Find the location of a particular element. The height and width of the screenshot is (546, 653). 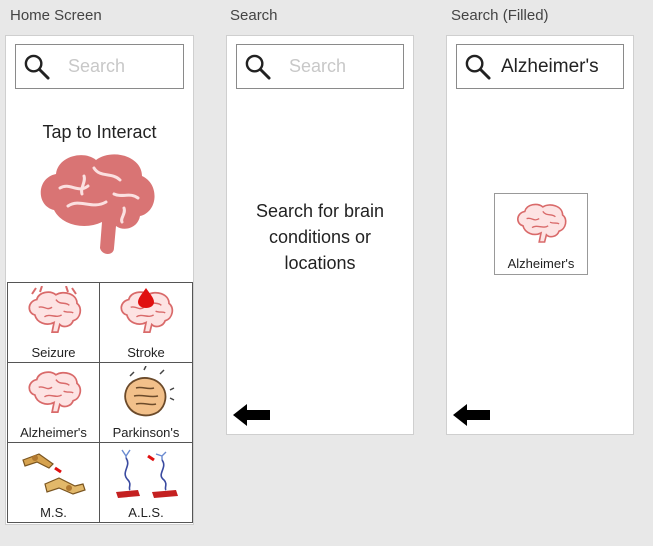

search-input: Alzheimer's is located at coordinates (540, 66).